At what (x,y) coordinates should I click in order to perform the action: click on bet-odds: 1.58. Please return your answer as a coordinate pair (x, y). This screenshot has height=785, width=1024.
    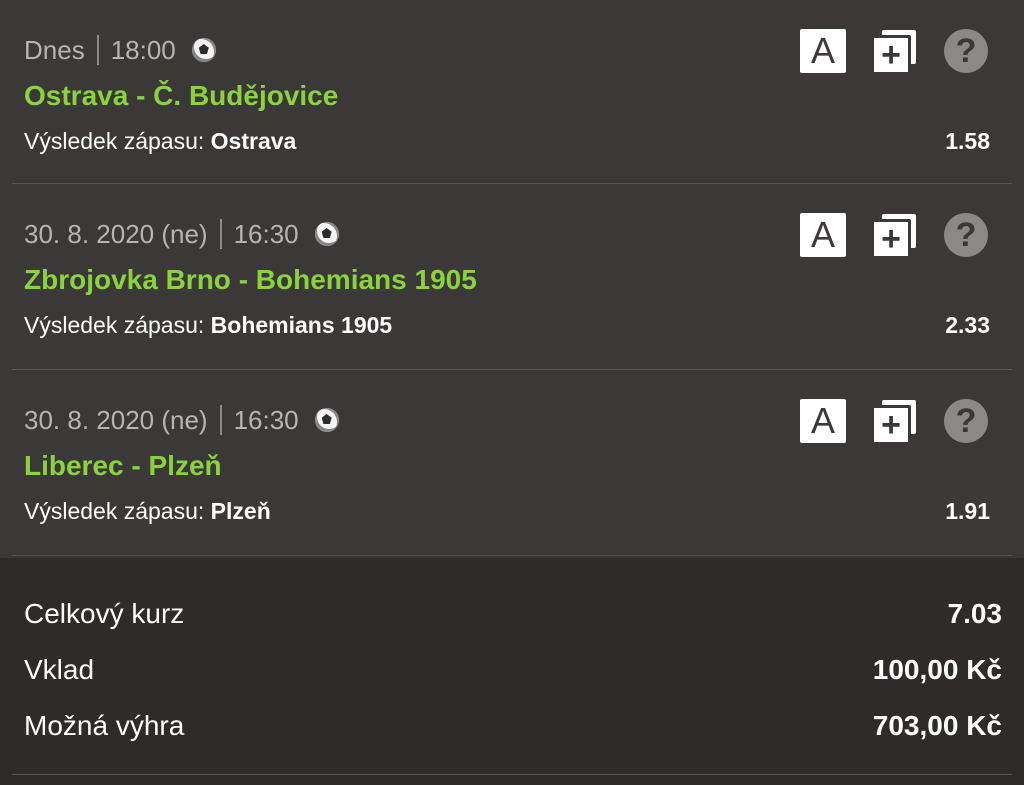
    Looking at the image, I should click on (967, 141).